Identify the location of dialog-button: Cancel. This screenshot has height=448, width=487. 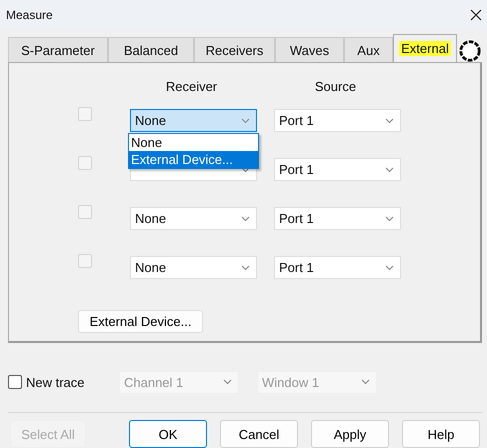
(259, 434).